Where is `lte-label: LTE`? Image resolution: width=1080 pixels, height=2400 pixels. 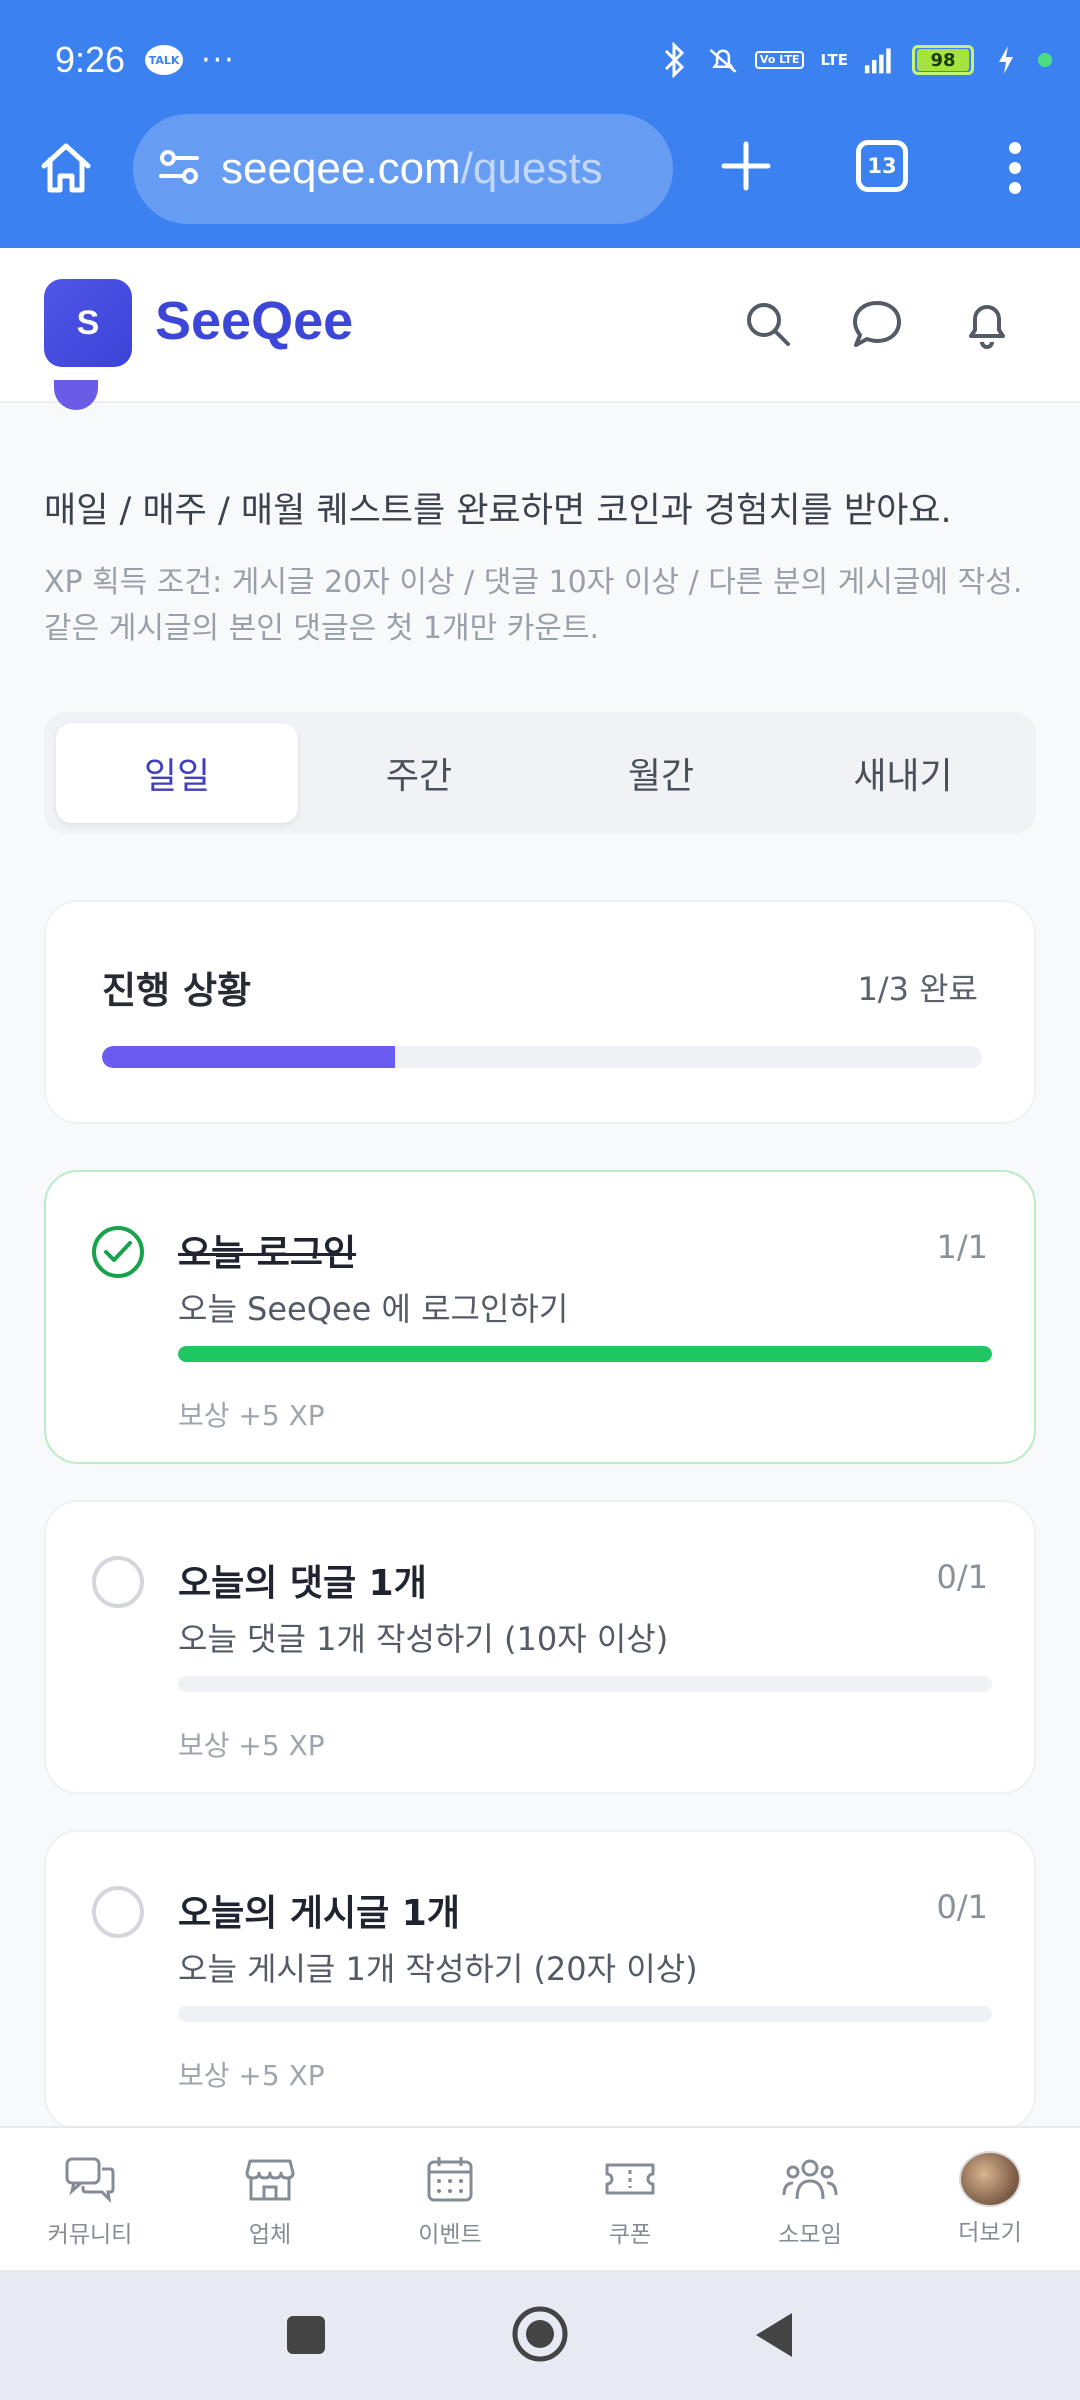
lte-label: LTE is located at coordinates (834, 60).